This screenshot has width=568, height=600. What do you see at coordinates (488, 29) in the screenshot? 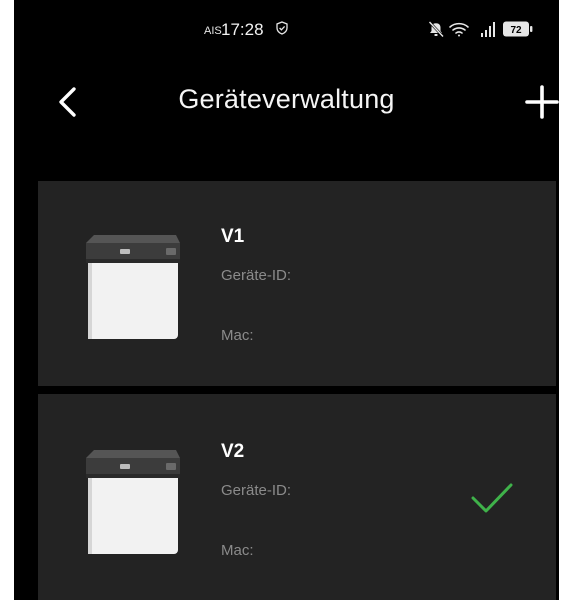
I see `signal-icon` at bounding box center [488, 29].